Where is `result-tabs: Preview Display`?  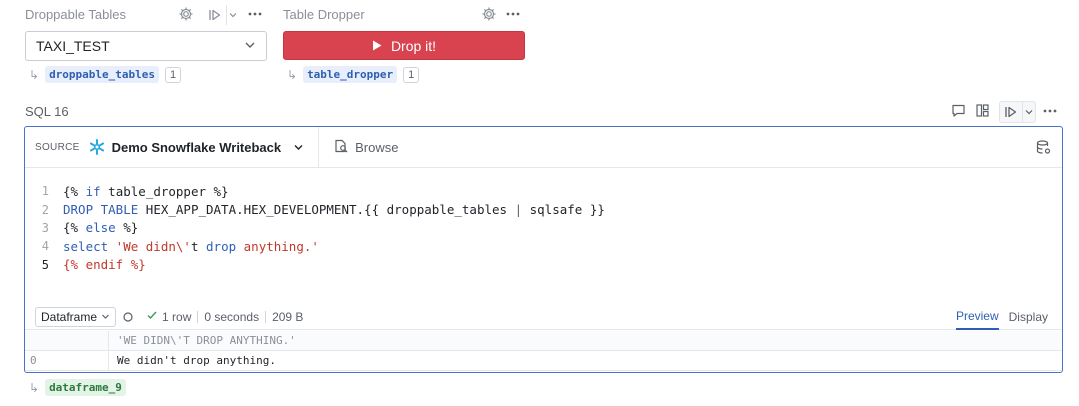
result-tabs: Preview Display is located at coordinates (1001, 317).